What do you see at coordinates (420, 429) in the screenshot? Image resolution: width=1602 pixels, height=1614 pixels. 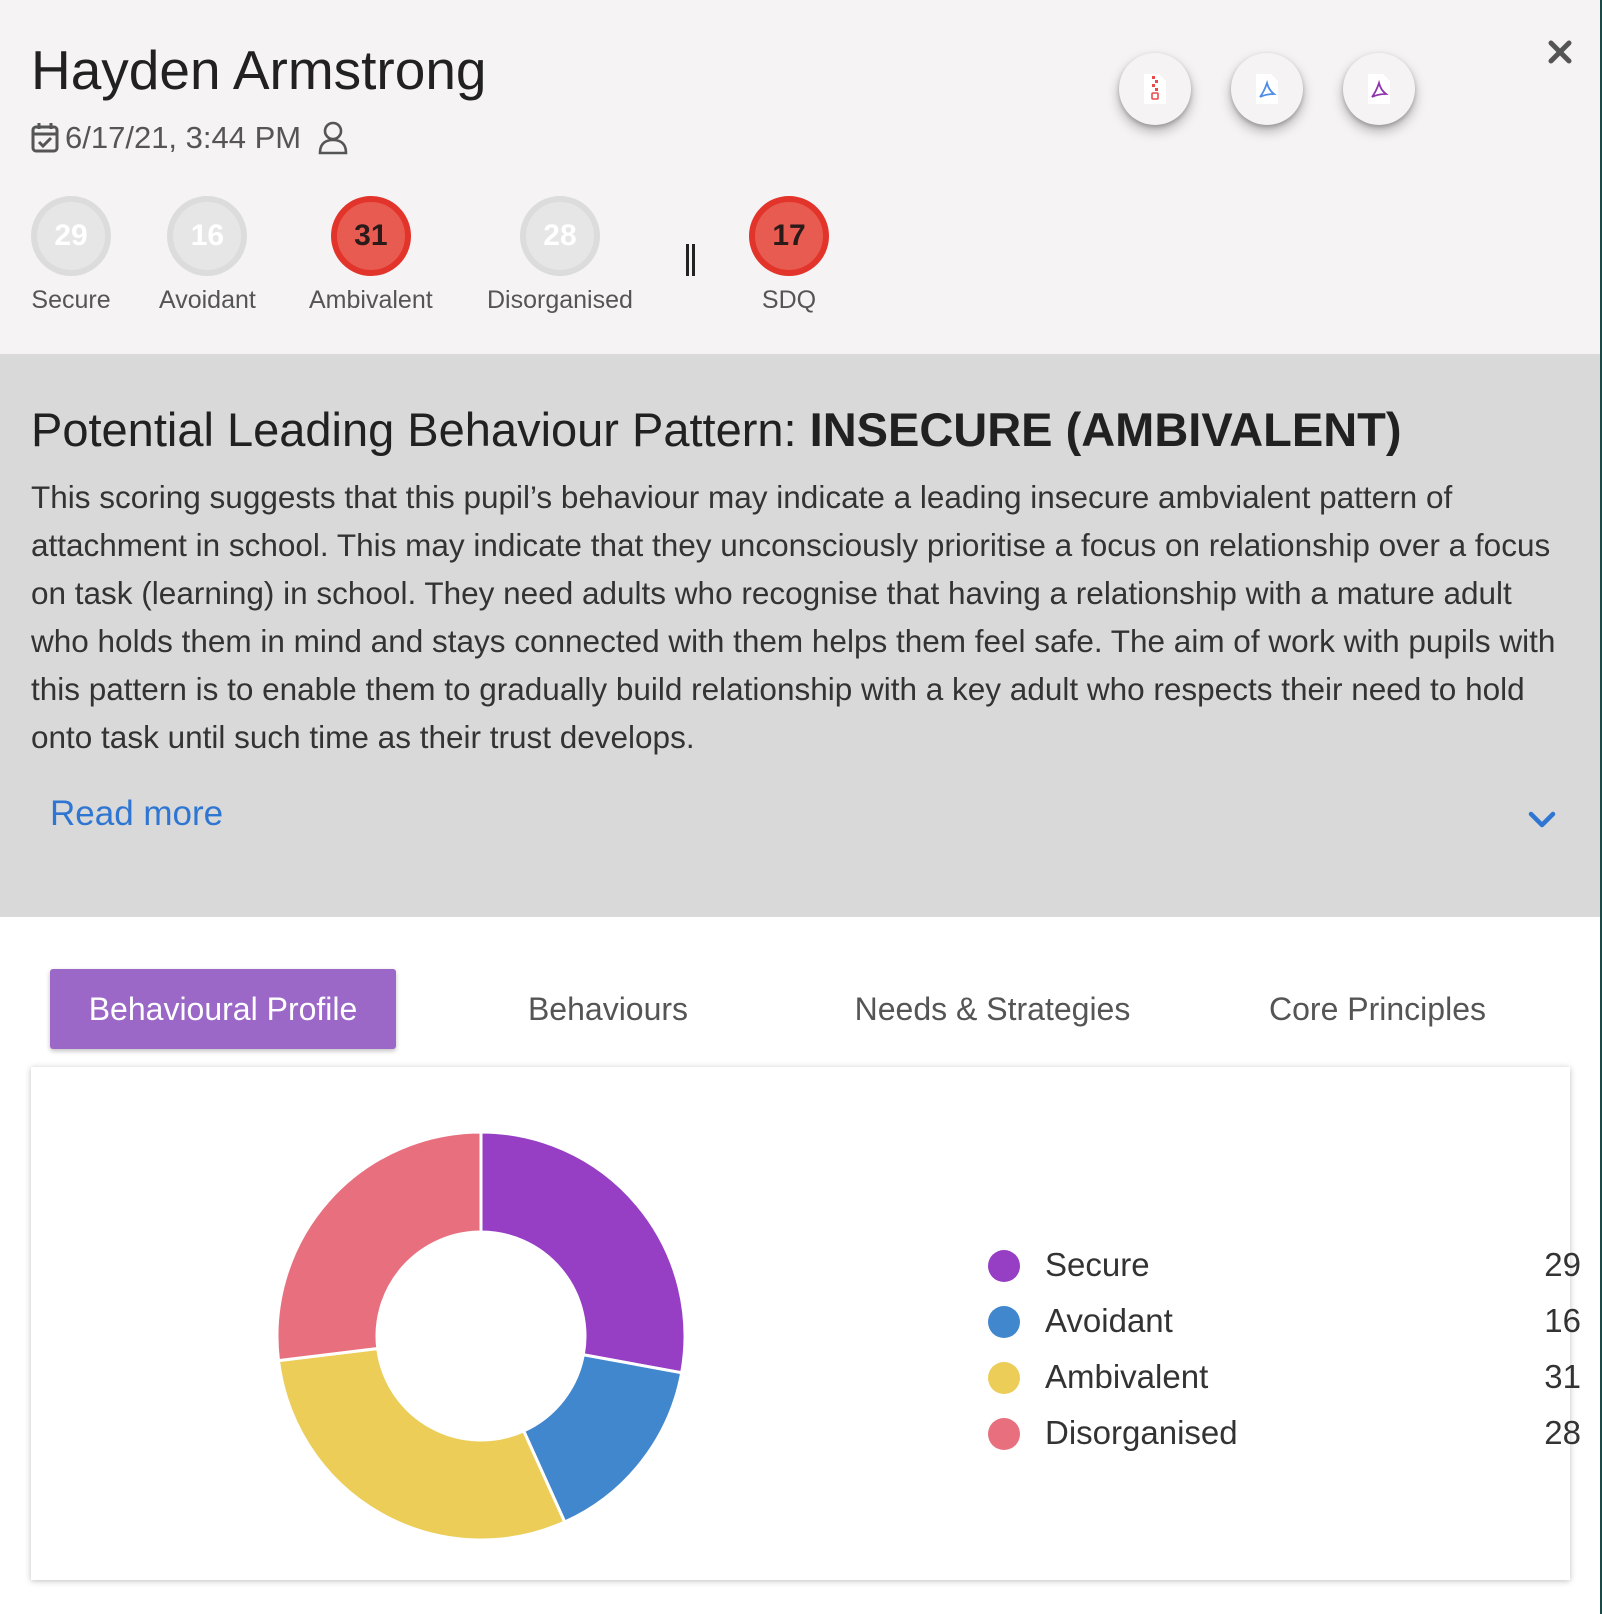 I see `pattern-title-prefix: Potential Leading Behaviour Pattern:` at bounding box center [420, 429].